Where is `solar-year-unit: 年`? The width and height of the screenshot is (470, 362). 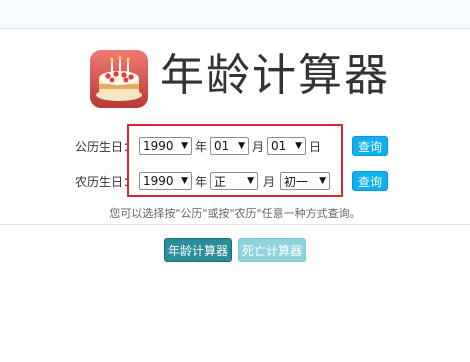
solar-year-unit: 年 is located at coordinates (201, 146).